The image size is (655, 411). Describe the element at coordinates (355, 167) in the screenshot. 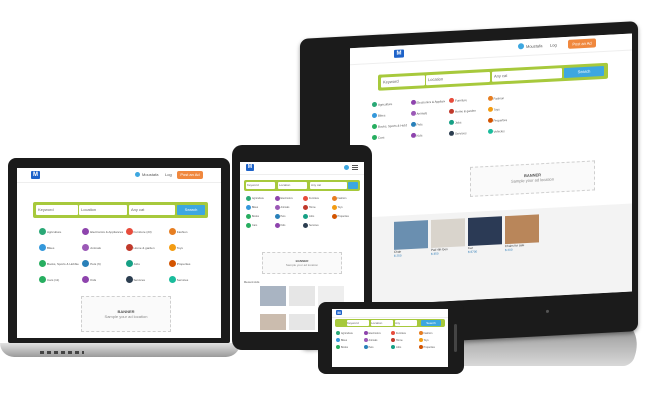

I see `menu-icon` at that location.